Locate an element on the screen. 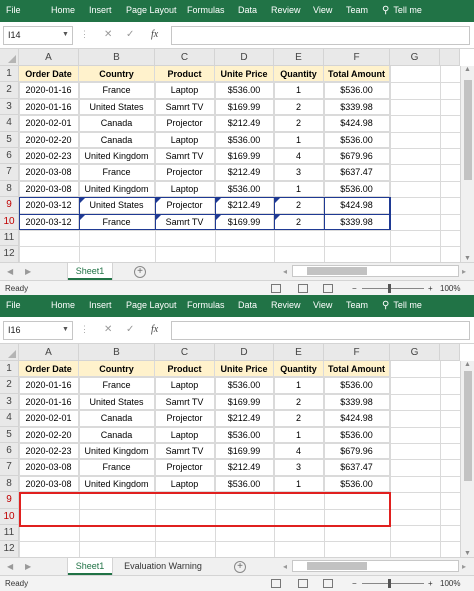 The image size is (474, 591). table-cell: 2020-02-01 is located at coordinates (49, 123).